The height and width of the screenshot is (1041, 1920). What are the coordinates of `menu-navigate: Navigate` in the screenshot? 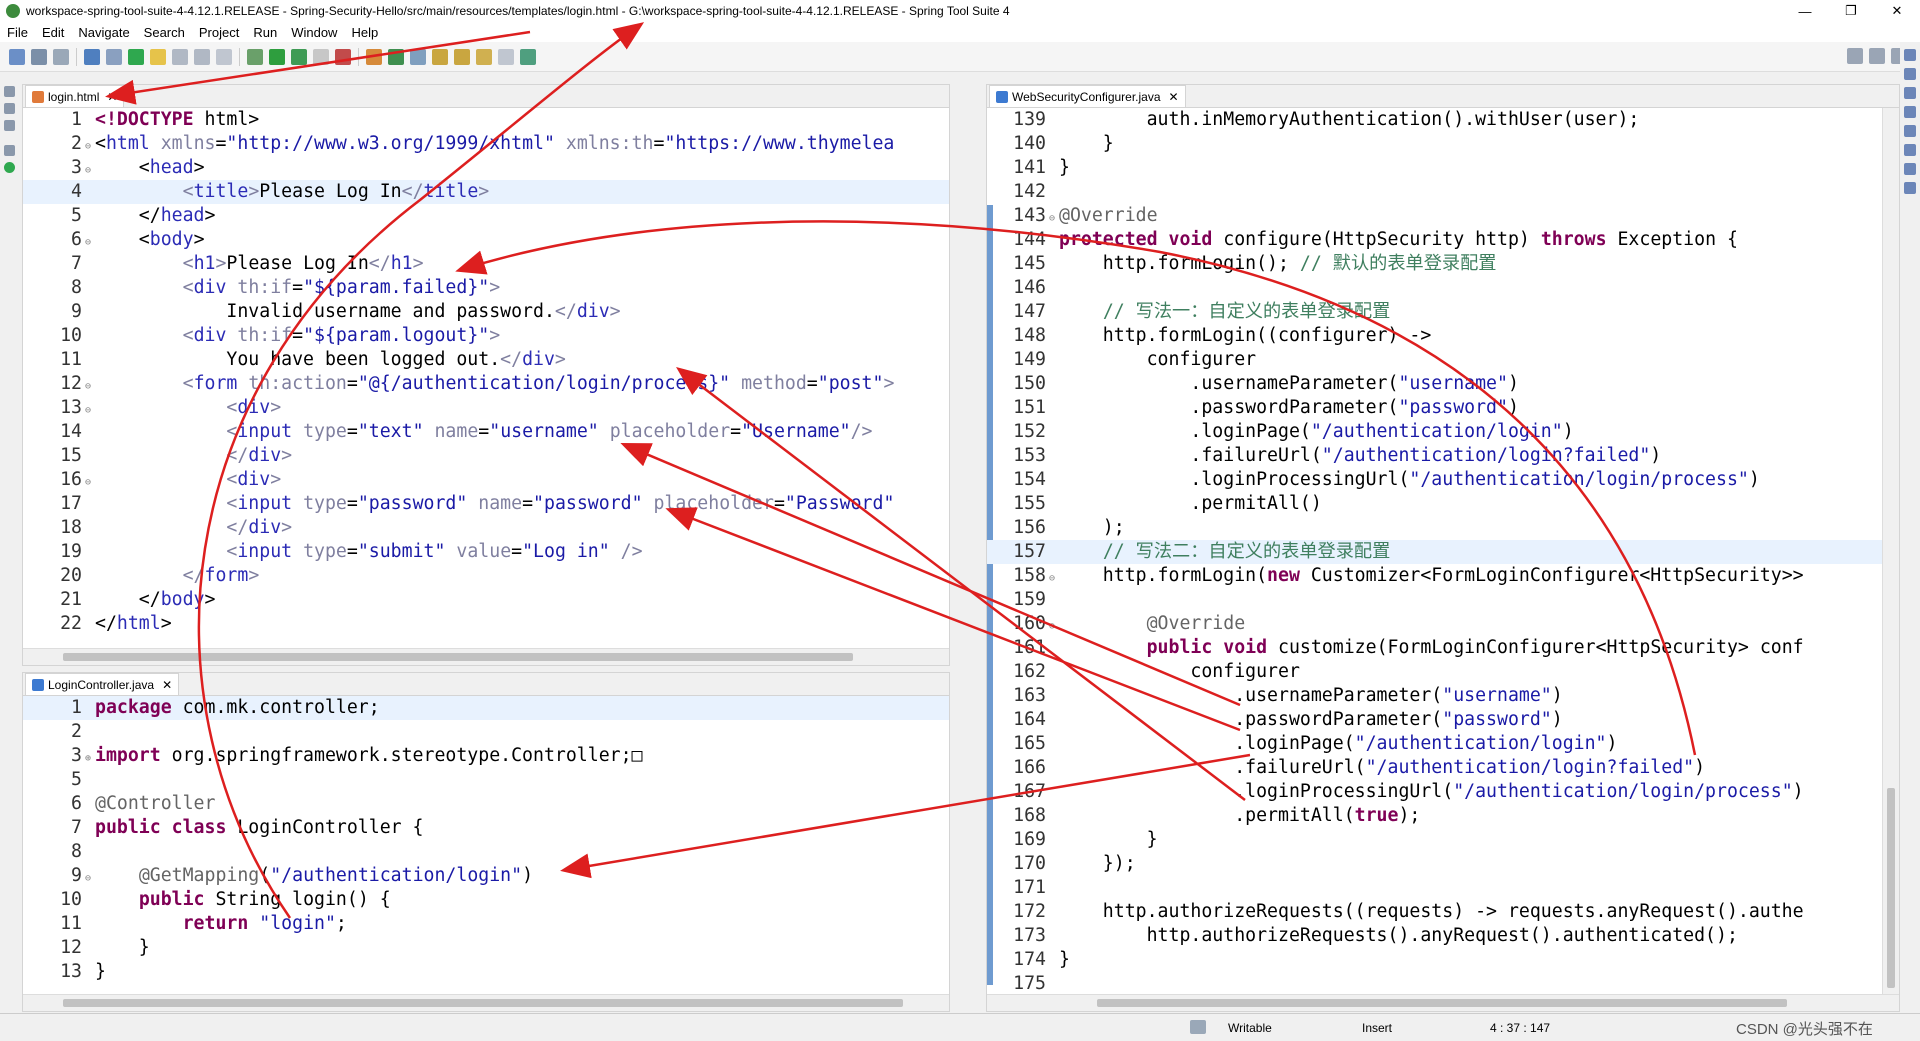 It's located at (103, 32).